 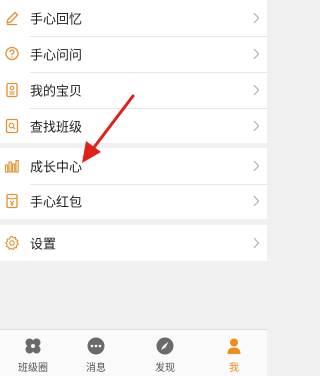 I want to click on tab-label: 发现, so click(x=165, y=368).